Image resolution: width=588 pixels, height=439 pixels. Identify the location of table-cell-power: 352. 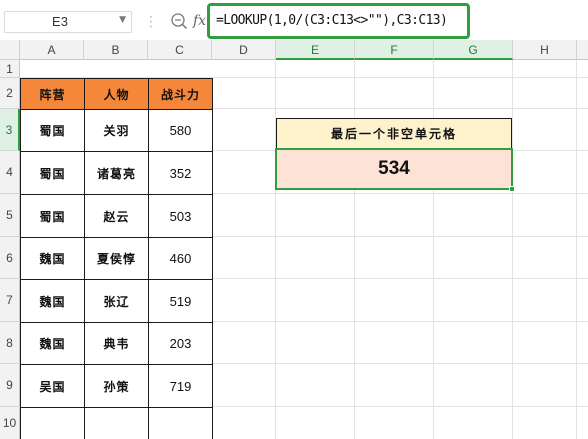
(181, 173).